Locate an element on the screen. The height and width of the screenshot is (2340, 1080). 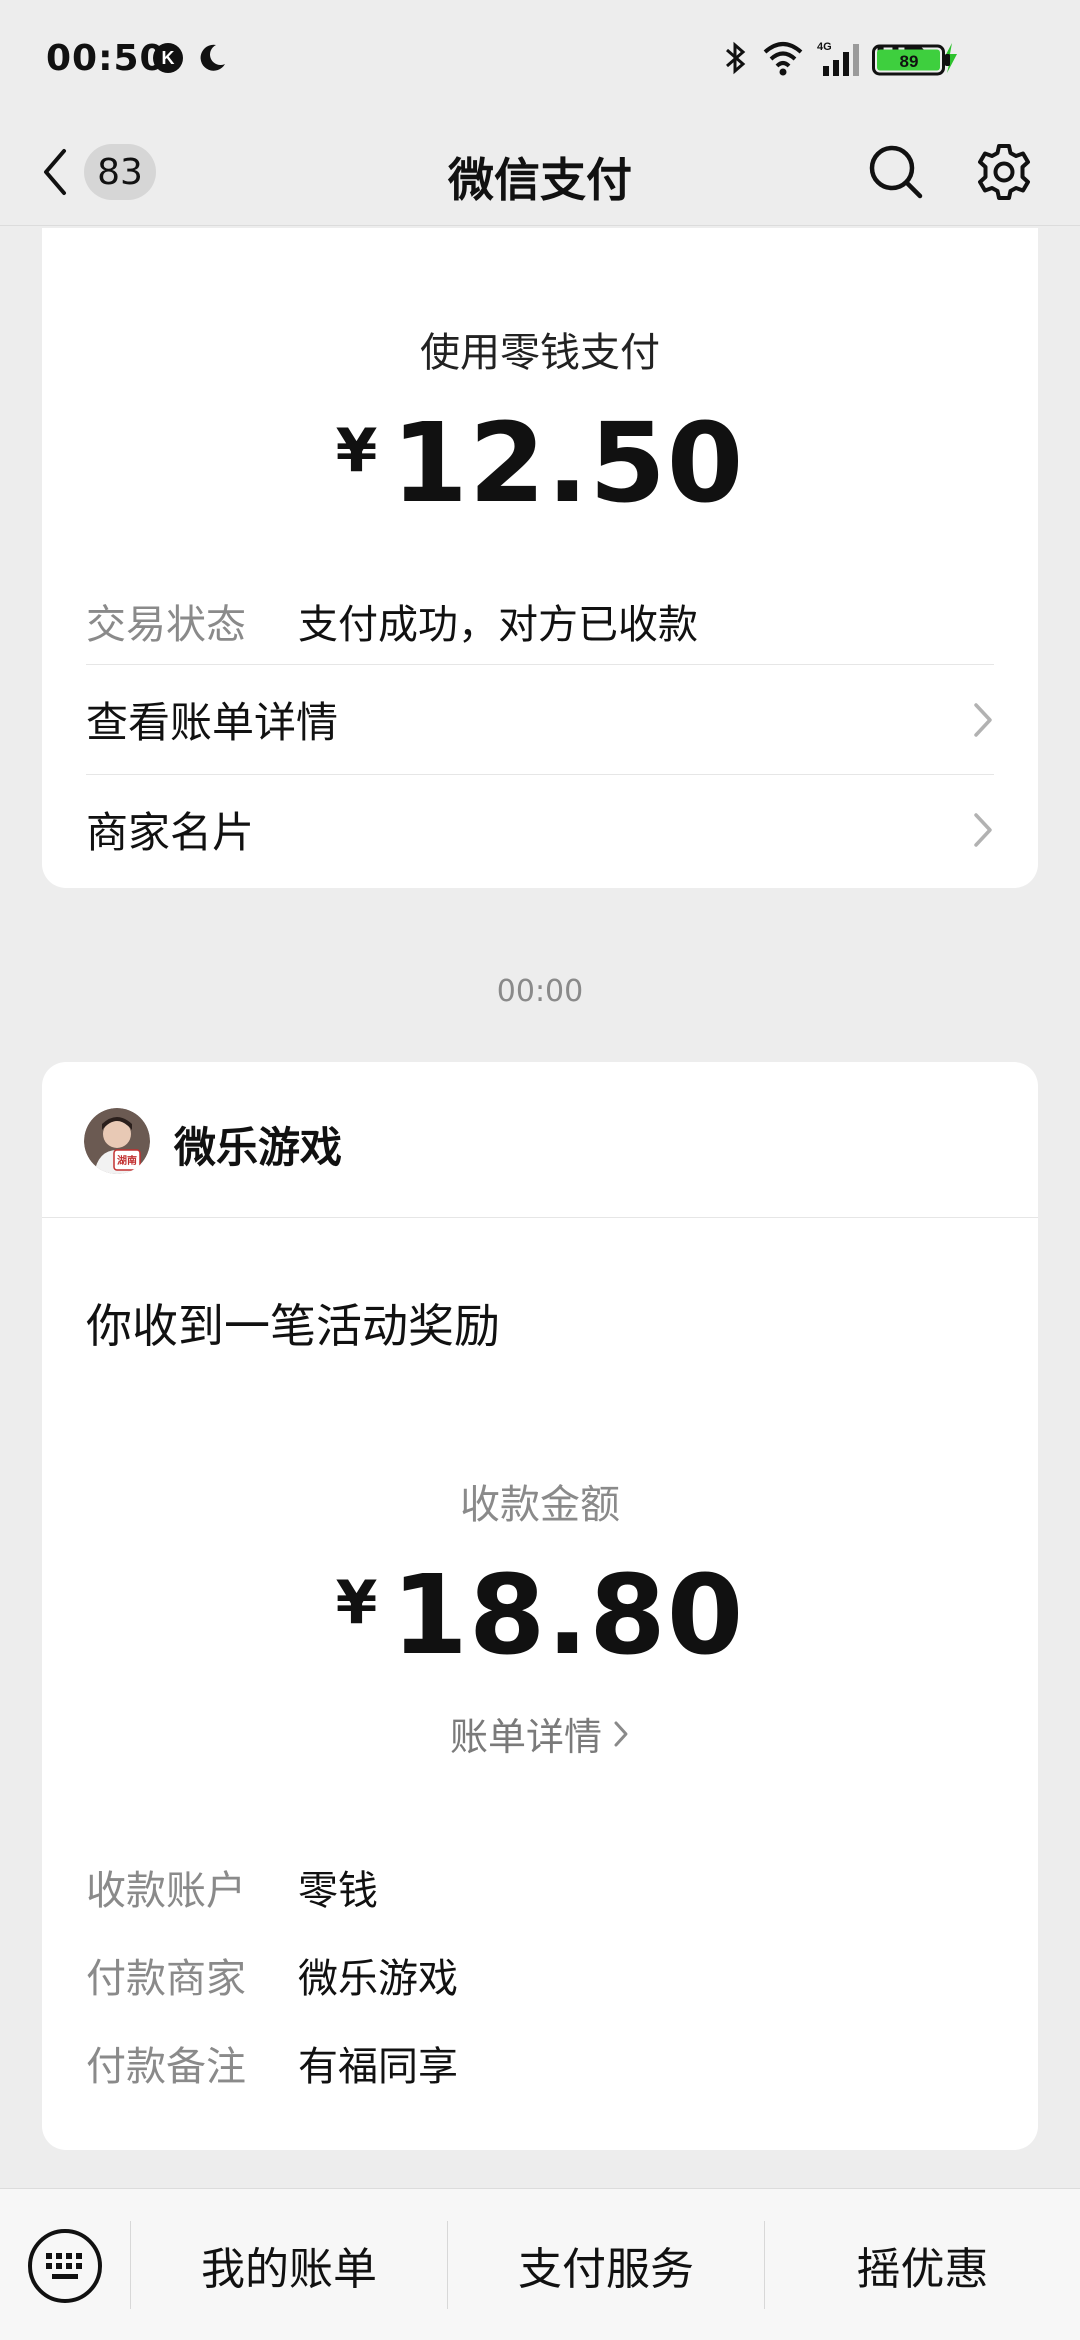
bill-details-link: 账单详情 is located at coordinates (540, 1733).